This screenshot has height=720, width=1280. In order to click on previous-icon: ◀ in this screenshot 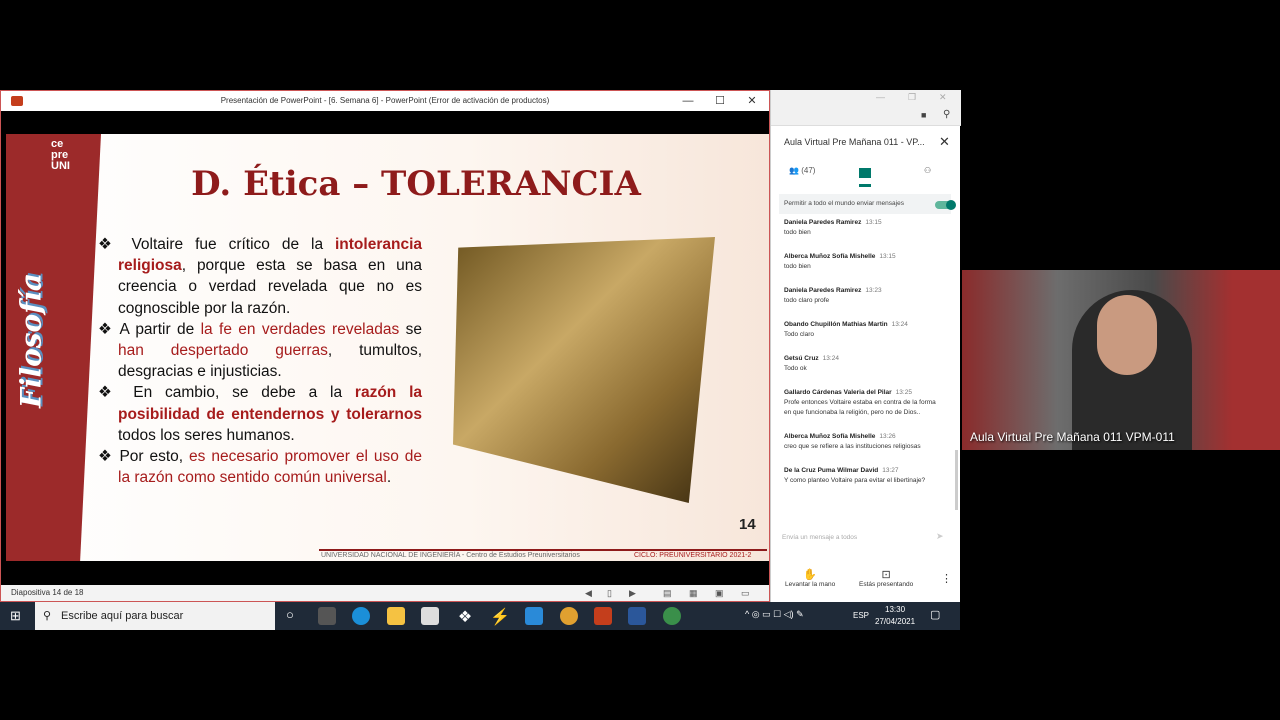, I will do `click(588, 593)`.